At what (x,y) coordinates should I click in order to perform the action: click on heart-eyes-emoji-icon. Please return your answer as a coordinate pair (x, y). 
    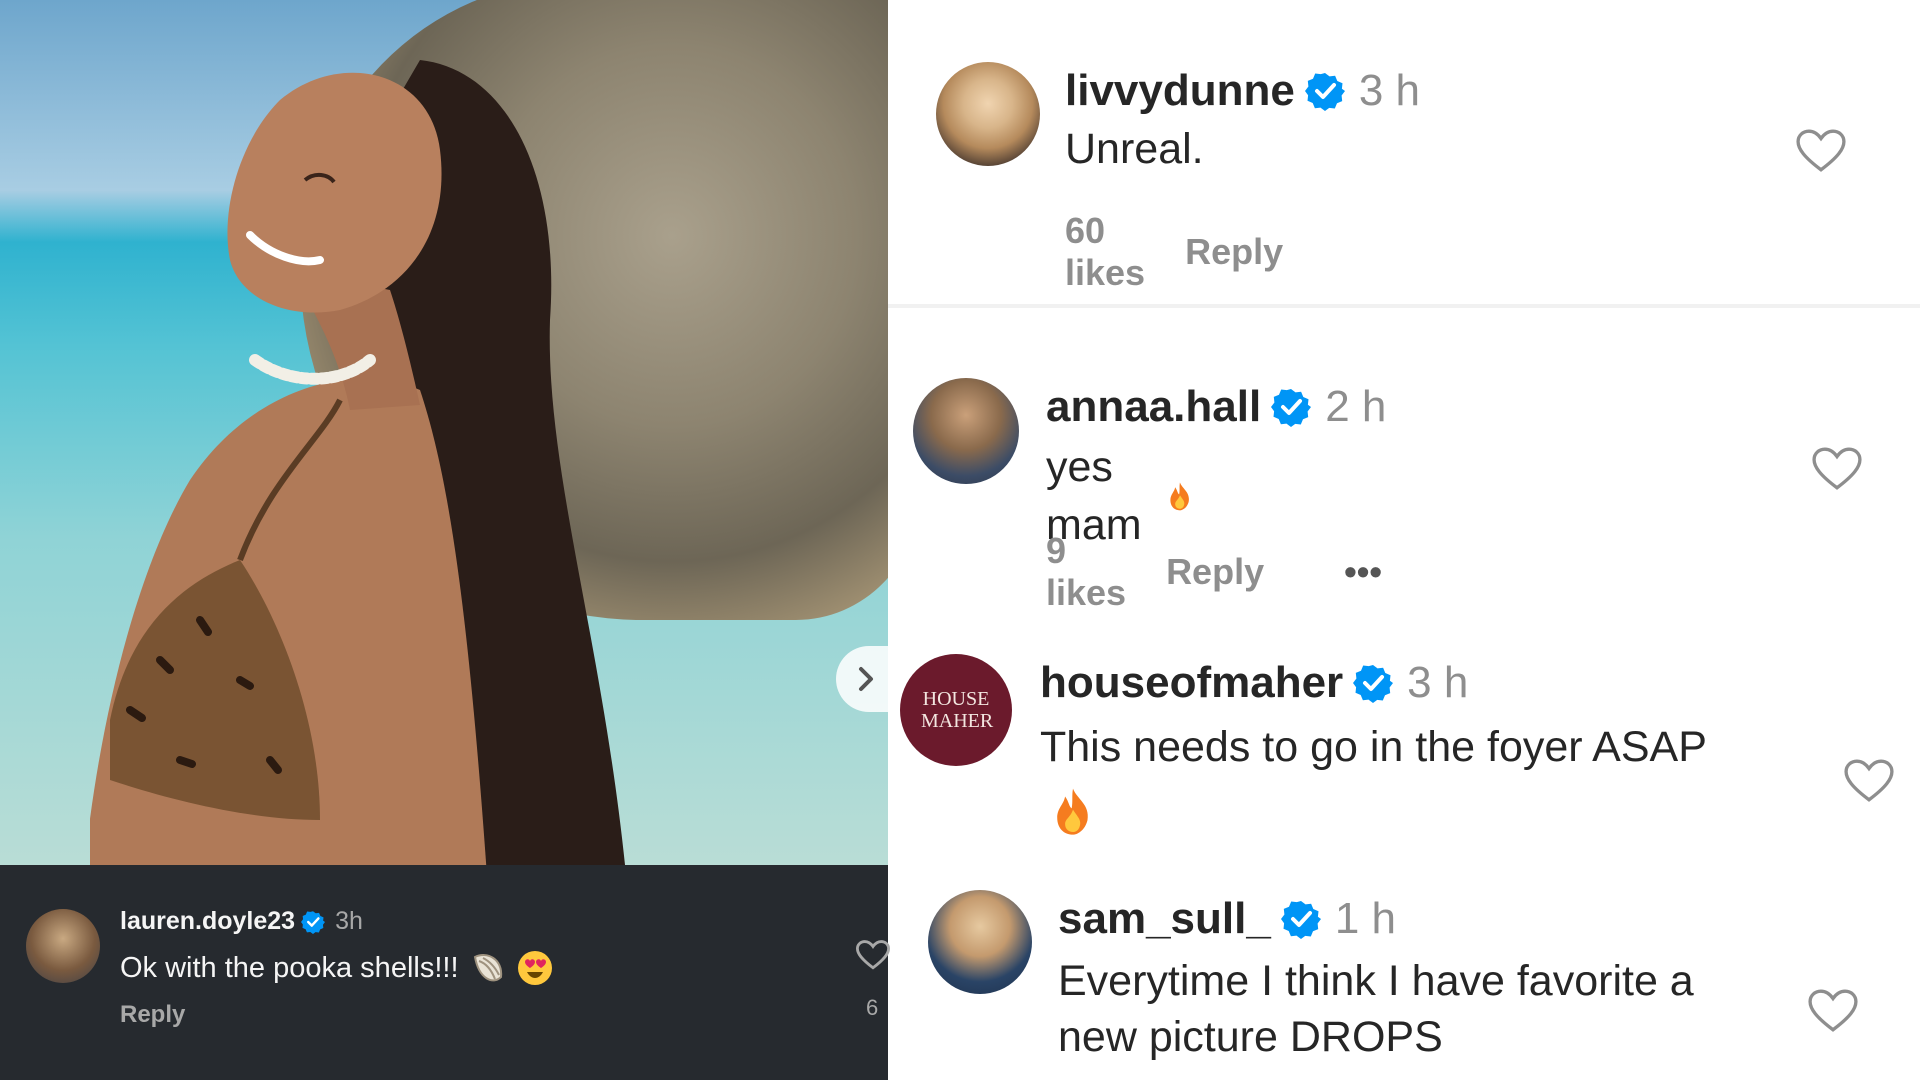
    Looking at the image, I should click on (534, 968).